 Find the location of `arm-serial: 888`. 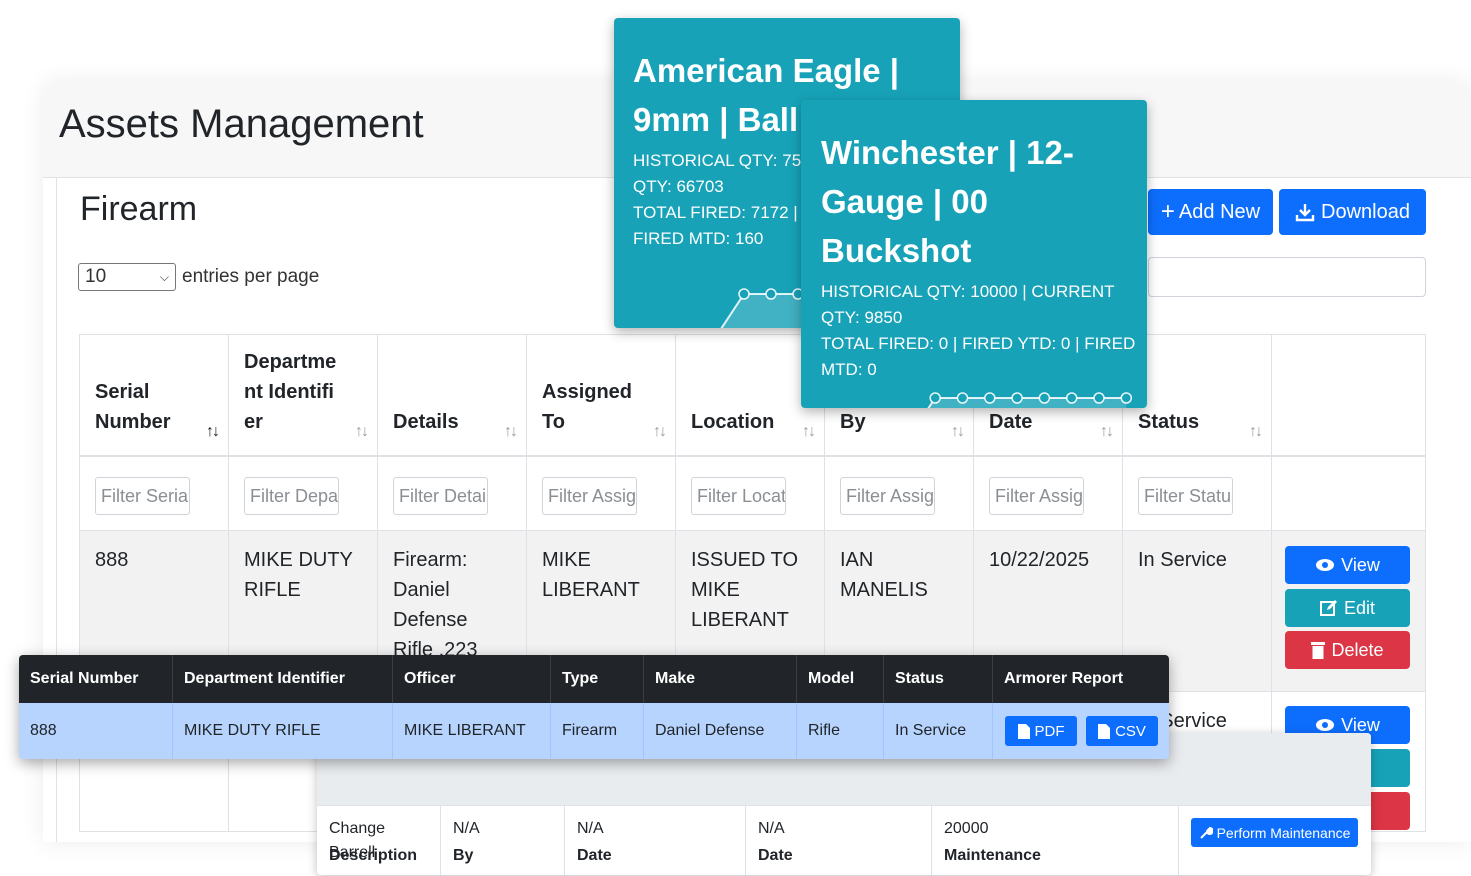

arm-serial: 888 is located at coordinates (96, 731).